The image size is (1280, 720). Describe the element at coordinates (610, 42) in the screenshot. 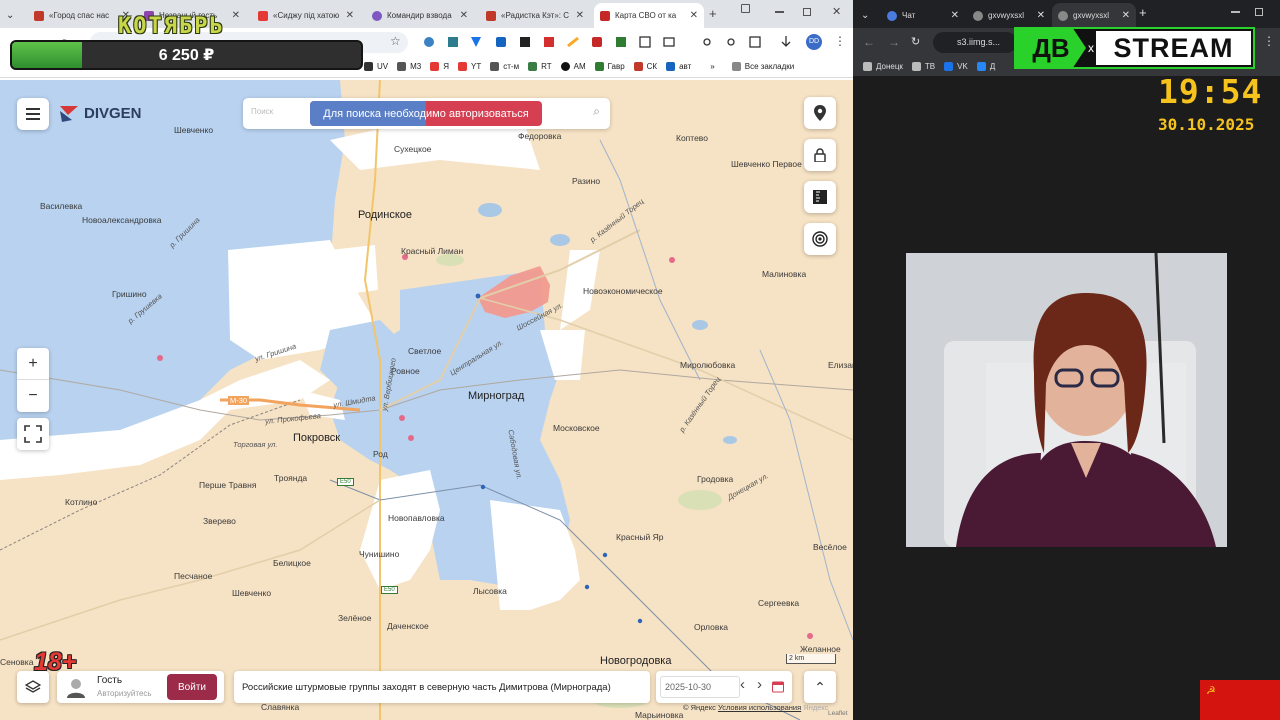

I see `extensions-icons` at that location.